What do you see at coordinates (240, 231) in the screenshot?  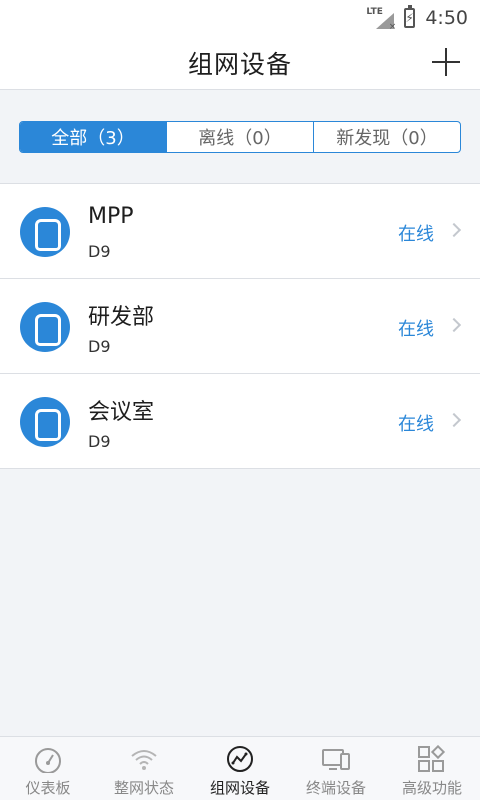 I see `device-row: MPP D9 在线` at bounding box center [240, 231].